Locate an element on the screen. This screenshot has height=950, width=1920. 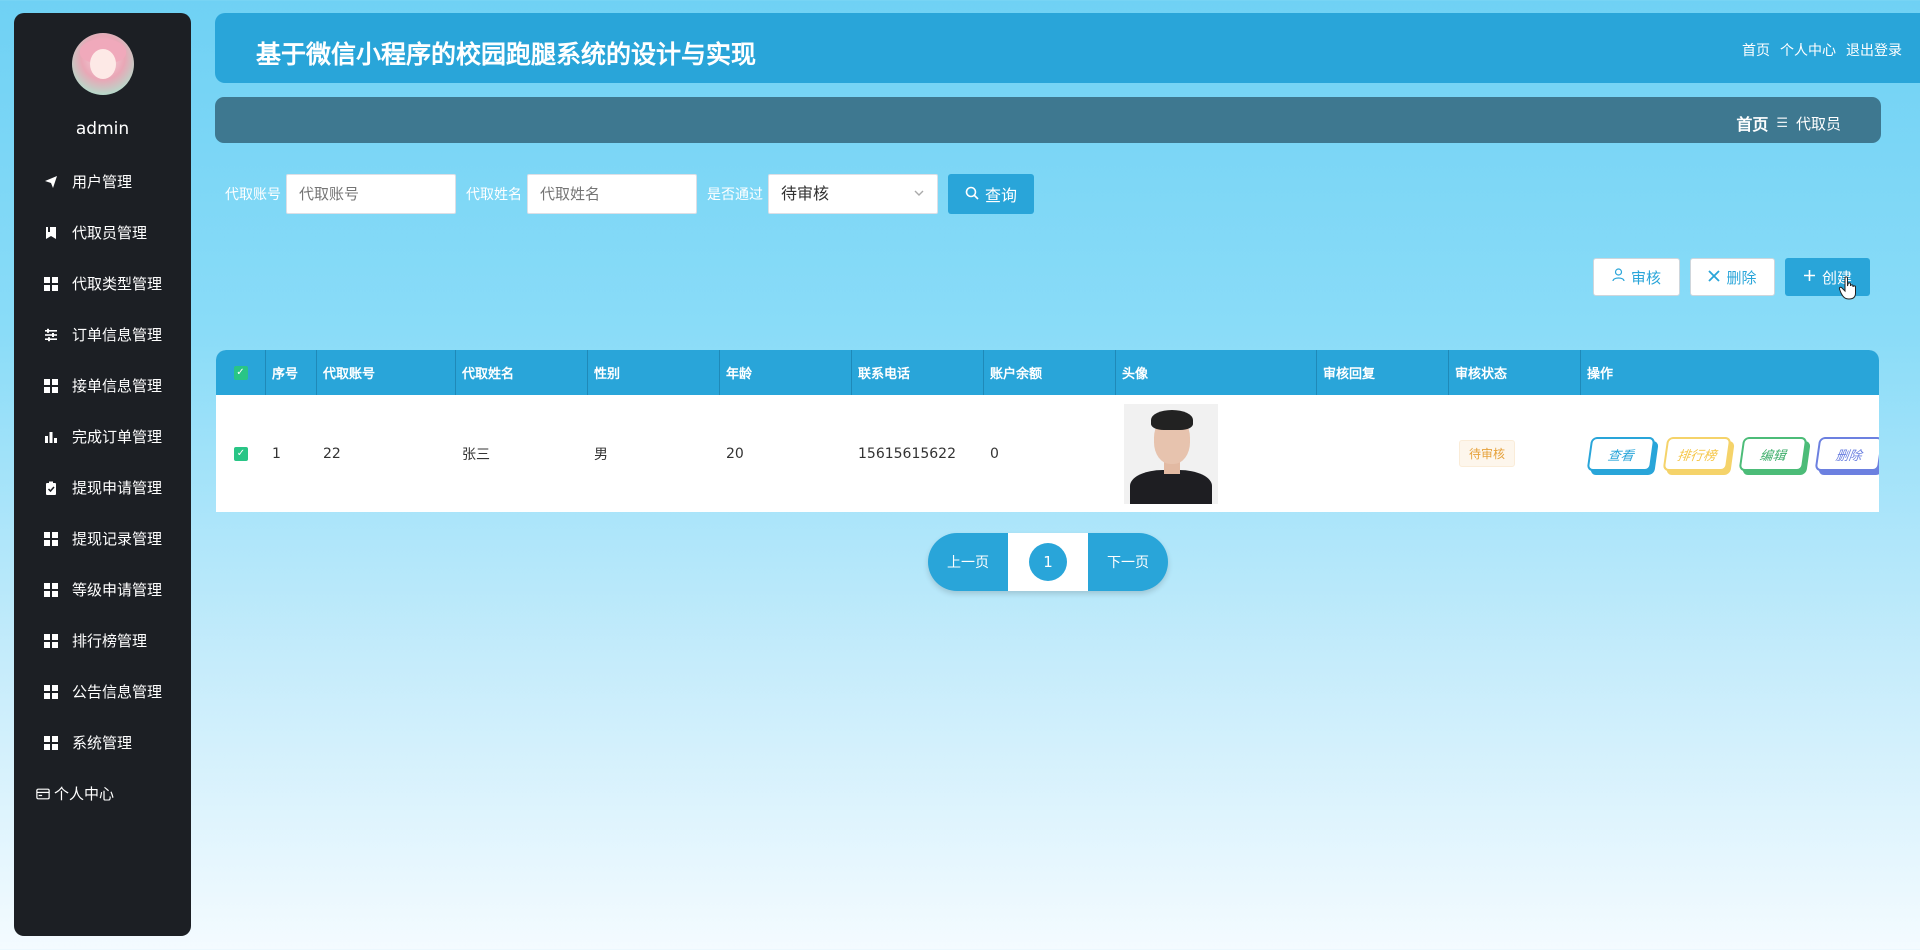
sidebar-item-personal-center: 个人中心 is located at coordinates (102, 793).